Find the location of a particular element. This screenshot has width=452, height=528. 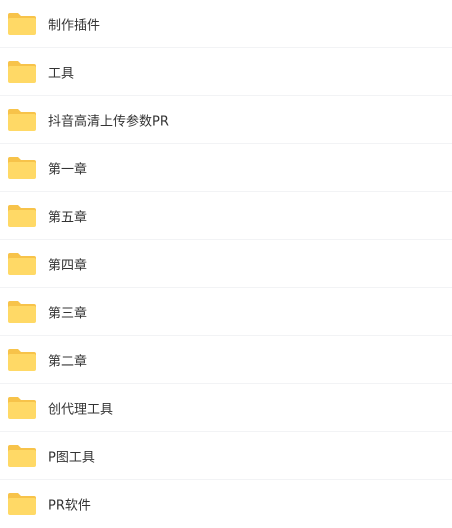

folder-row: 第四章 is located at coordinates (226, 264).